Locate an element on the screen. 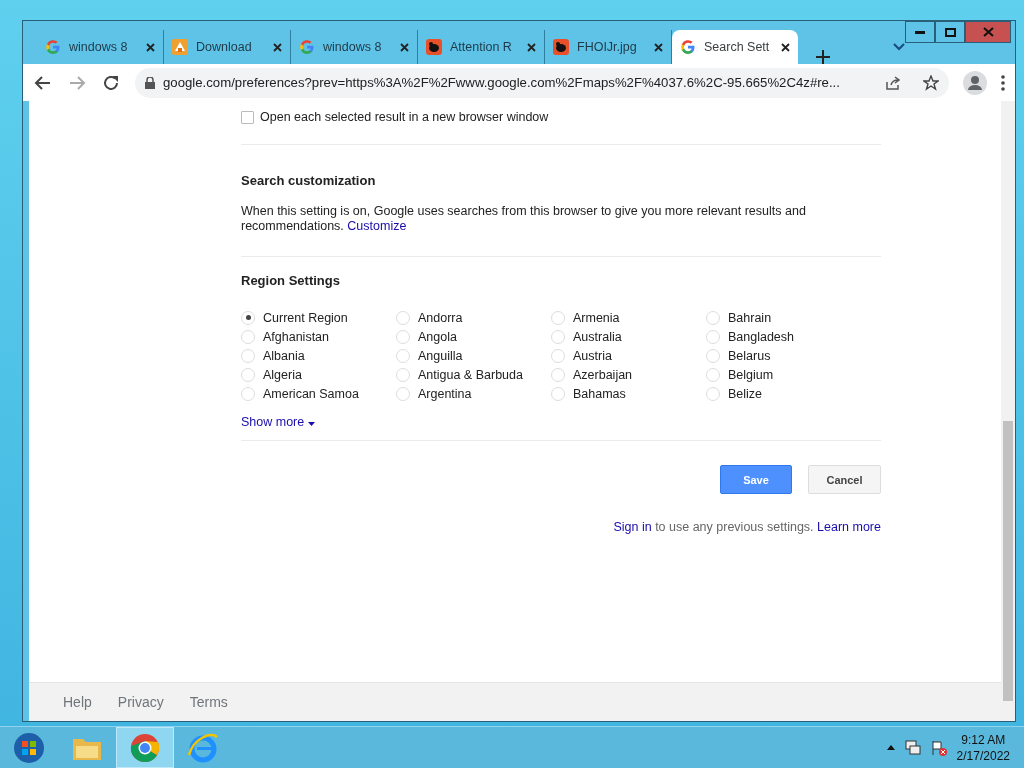 The height and width of the screenshot is (768, 1024). learn-more-link: Learn more is located at coordinates (849, 527).